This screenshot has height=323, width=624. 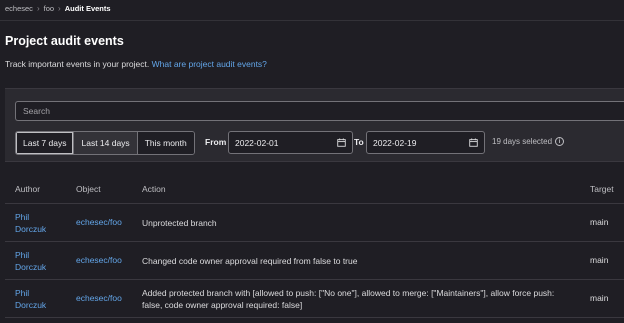 What do you see at coordinates (319, 111) in the screenshot?
I see `search-input: Search` at bounding box center [319, 111].